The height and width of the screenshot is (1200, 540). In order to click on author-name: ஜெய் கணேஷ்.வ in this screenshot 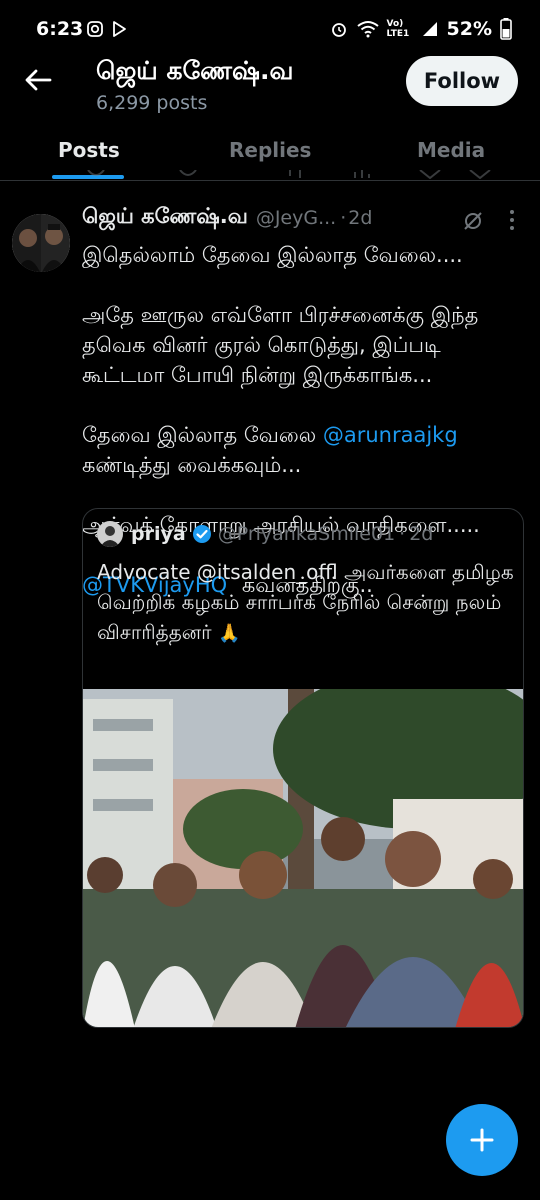, I will do `click(165, 217)`.